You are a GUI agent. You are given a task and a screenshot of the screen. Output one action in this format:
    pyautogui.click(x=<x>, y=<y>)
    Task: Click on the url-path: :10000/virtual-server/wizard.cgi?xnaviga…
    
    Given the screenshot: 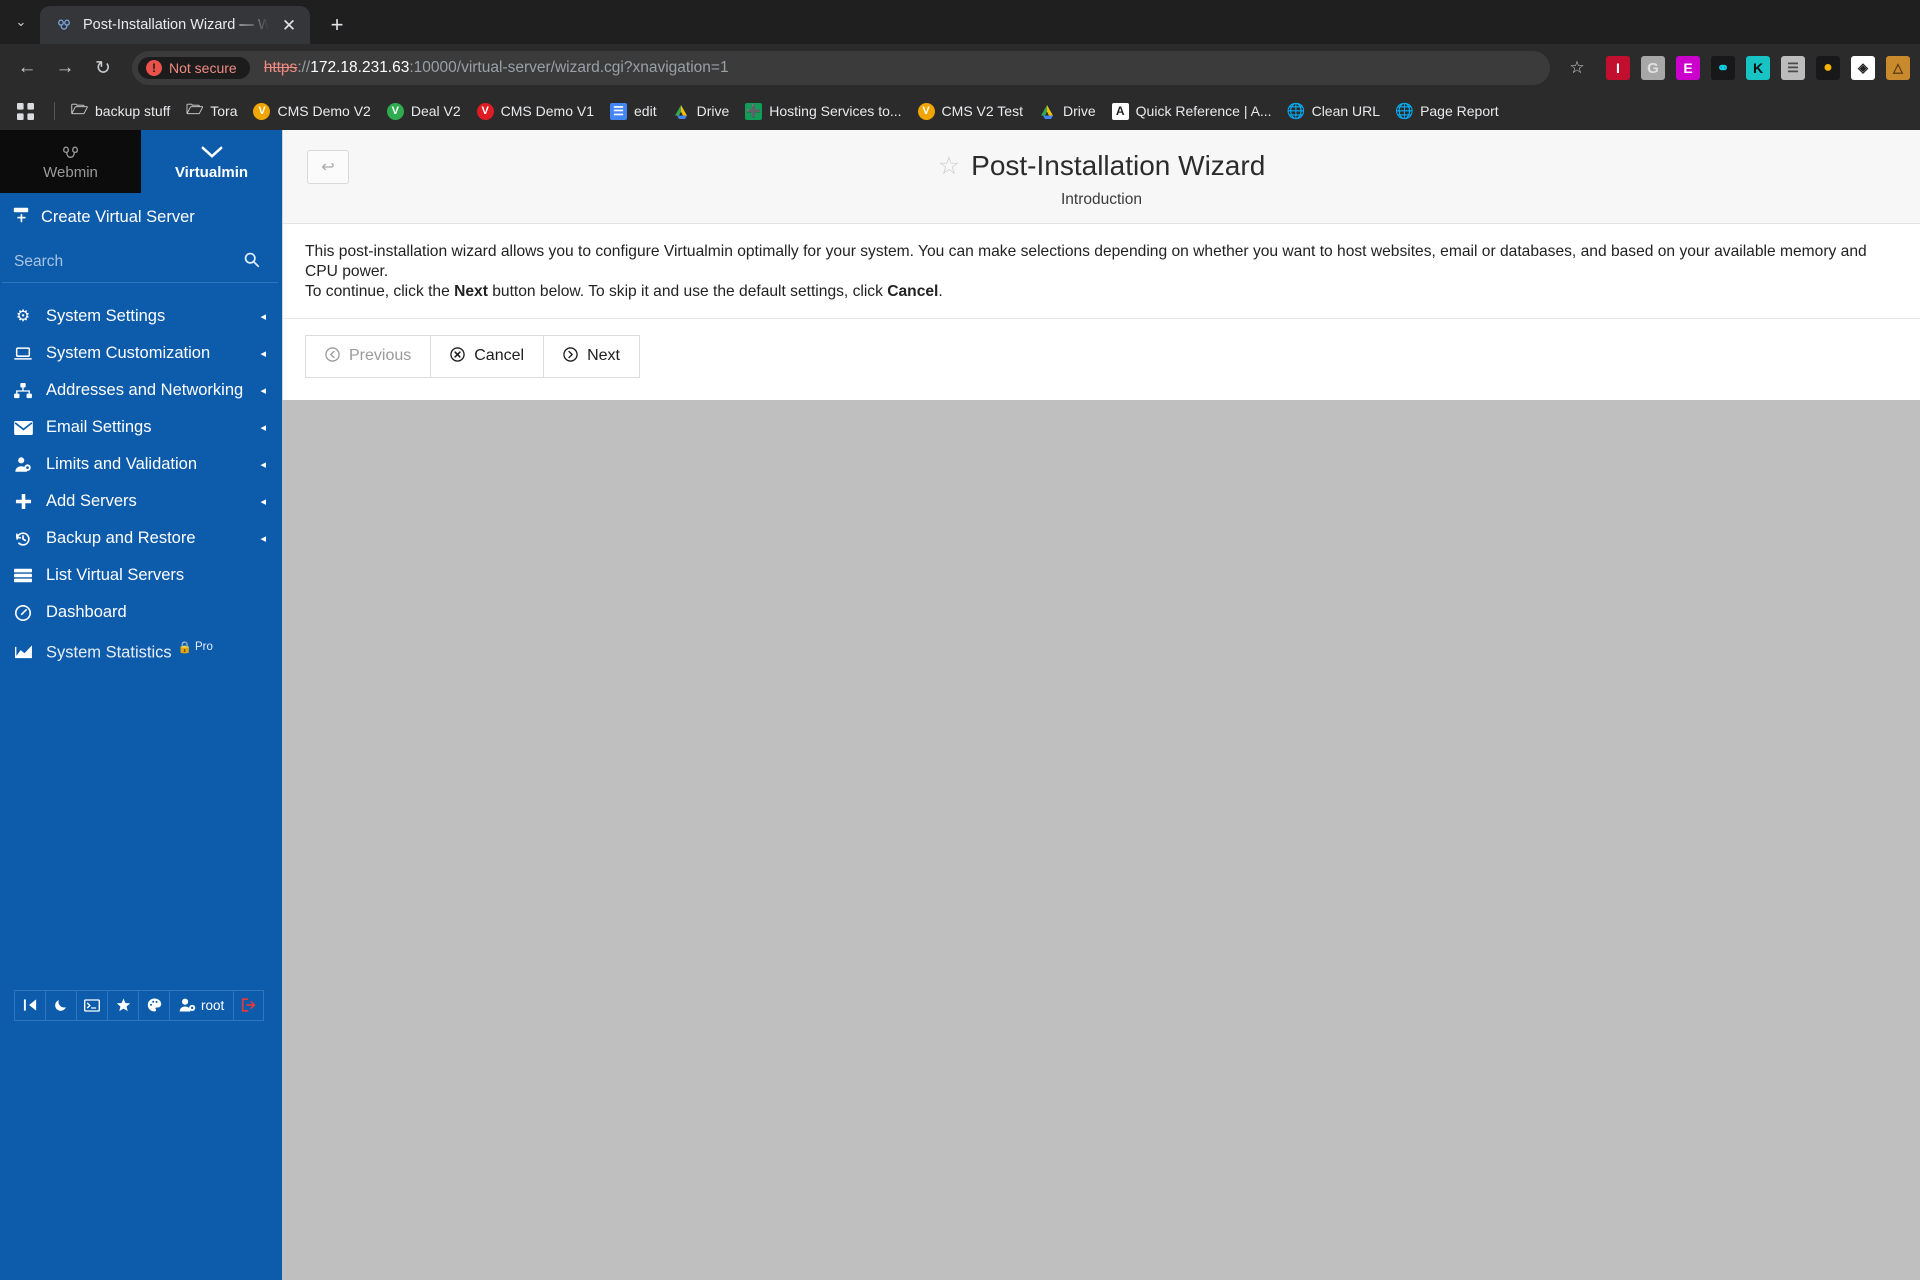 What is the action you would take?
    pyautogui.click(x=569, y=67)
    